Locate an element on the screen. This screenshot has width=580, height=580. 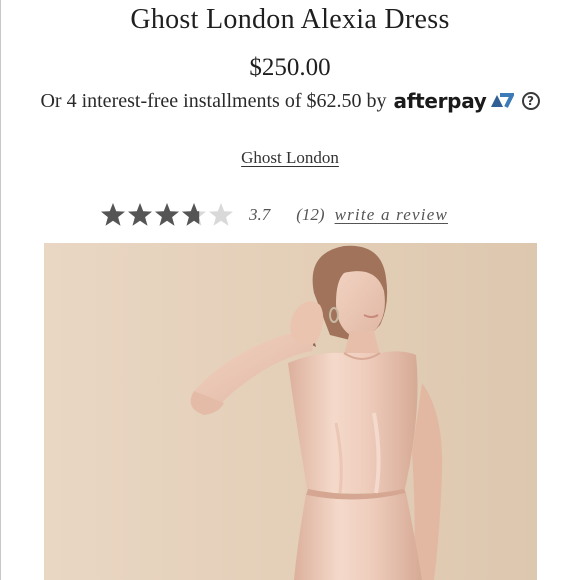
info-symbol: ? is located at coordinates (531, 101).